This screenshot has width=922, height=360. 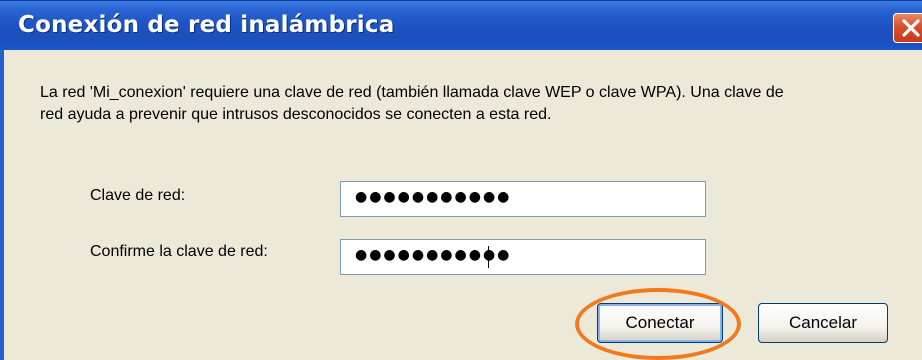 What do you see at coordinates (488, 257) in the screenshot?
I see `text-caret` at bounding box center [488, 257].